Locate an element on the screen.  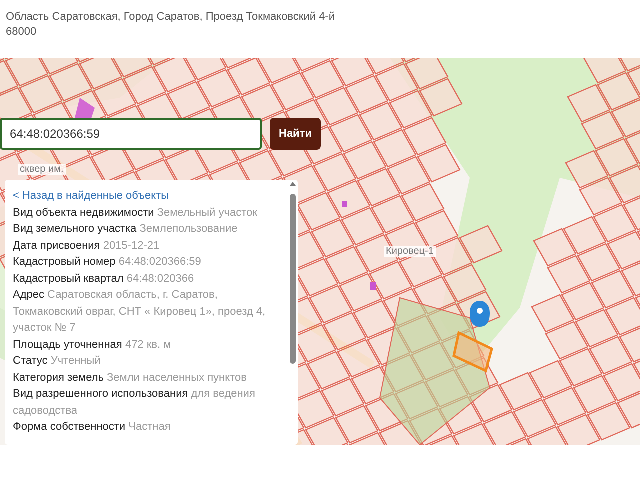
place-label: сквер им. is located at coordinates (42, 169).